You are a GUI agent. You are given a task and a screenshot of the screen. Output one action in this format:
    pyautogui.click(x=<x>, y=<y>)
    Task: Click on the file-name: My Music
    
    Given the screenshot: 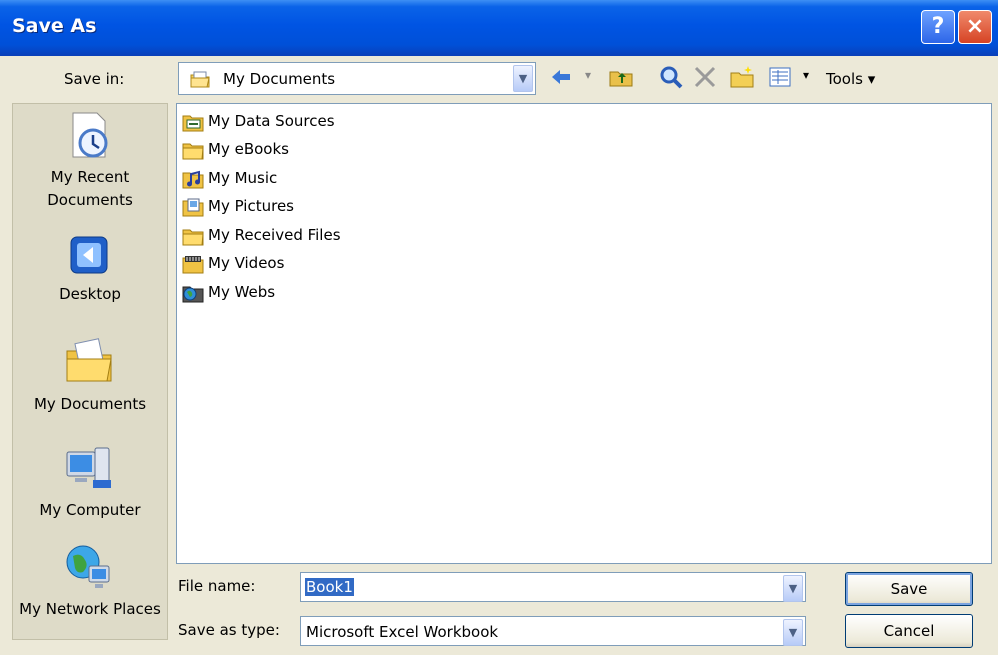 What is the action you would take?
    pyautogui.click(x=243, y=178)
    